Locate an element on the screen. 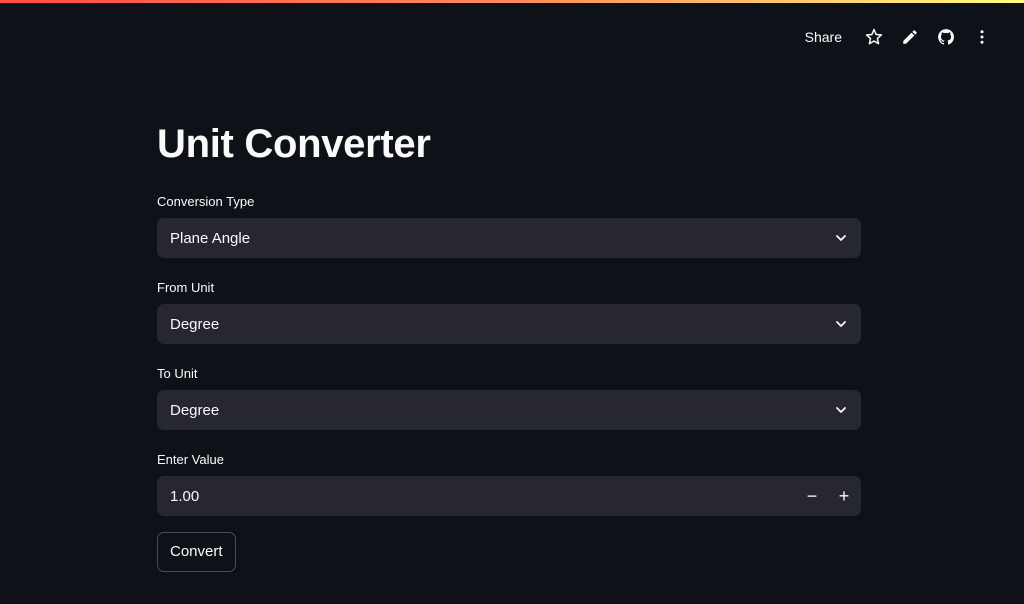 This screenshot has height=604, width=1024. increment-button: + is located at coordinates (844, 496).